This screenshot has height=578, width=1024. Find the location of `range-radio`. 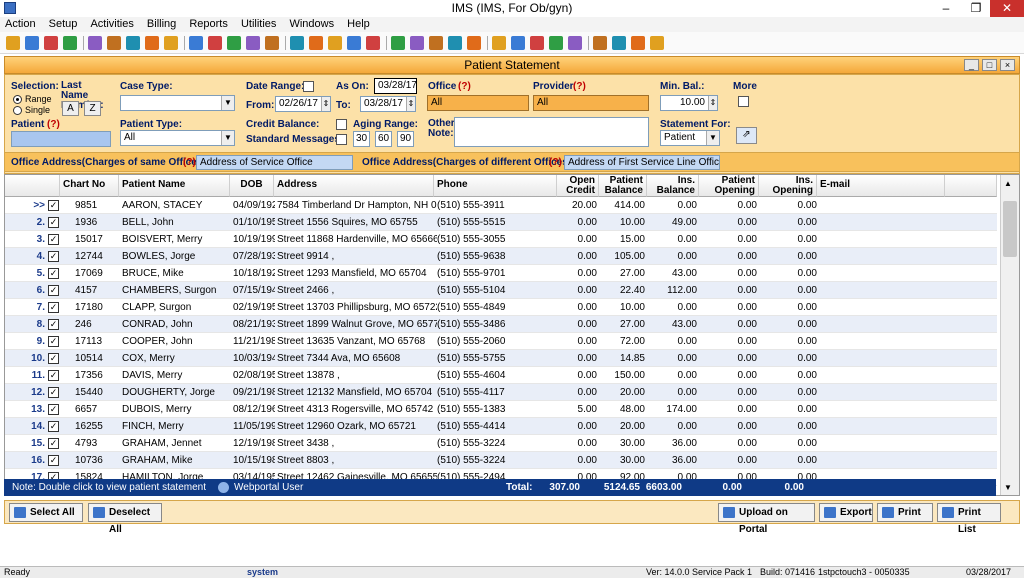

range-radio is located at coordinates (17, 99).